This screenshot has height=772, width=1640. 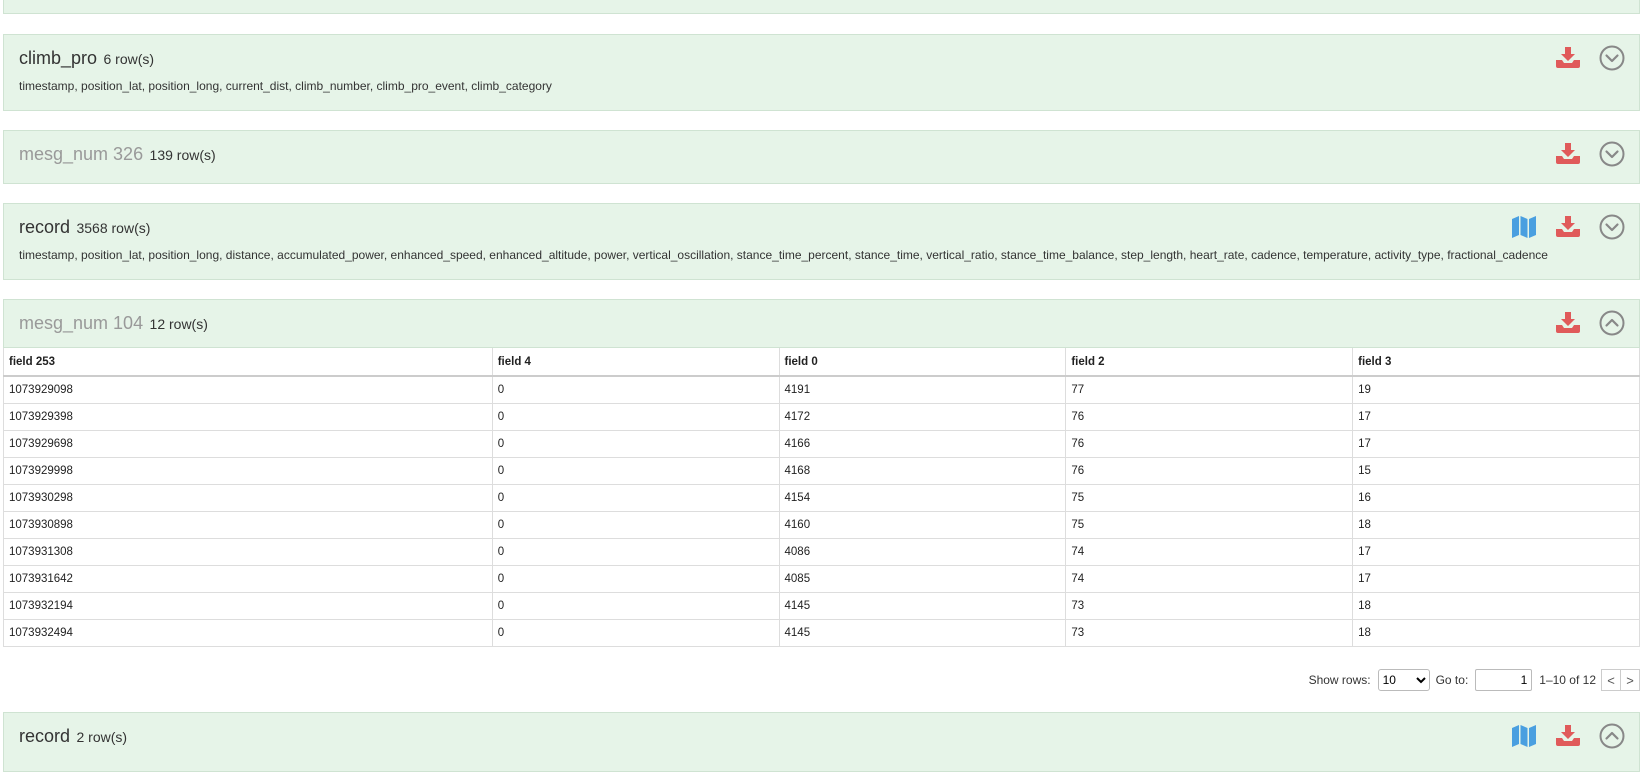 What do you see at coordinates (1504, 680) in the screenshot?
I see `goto-page-input` at bounding box center [1504, 680].